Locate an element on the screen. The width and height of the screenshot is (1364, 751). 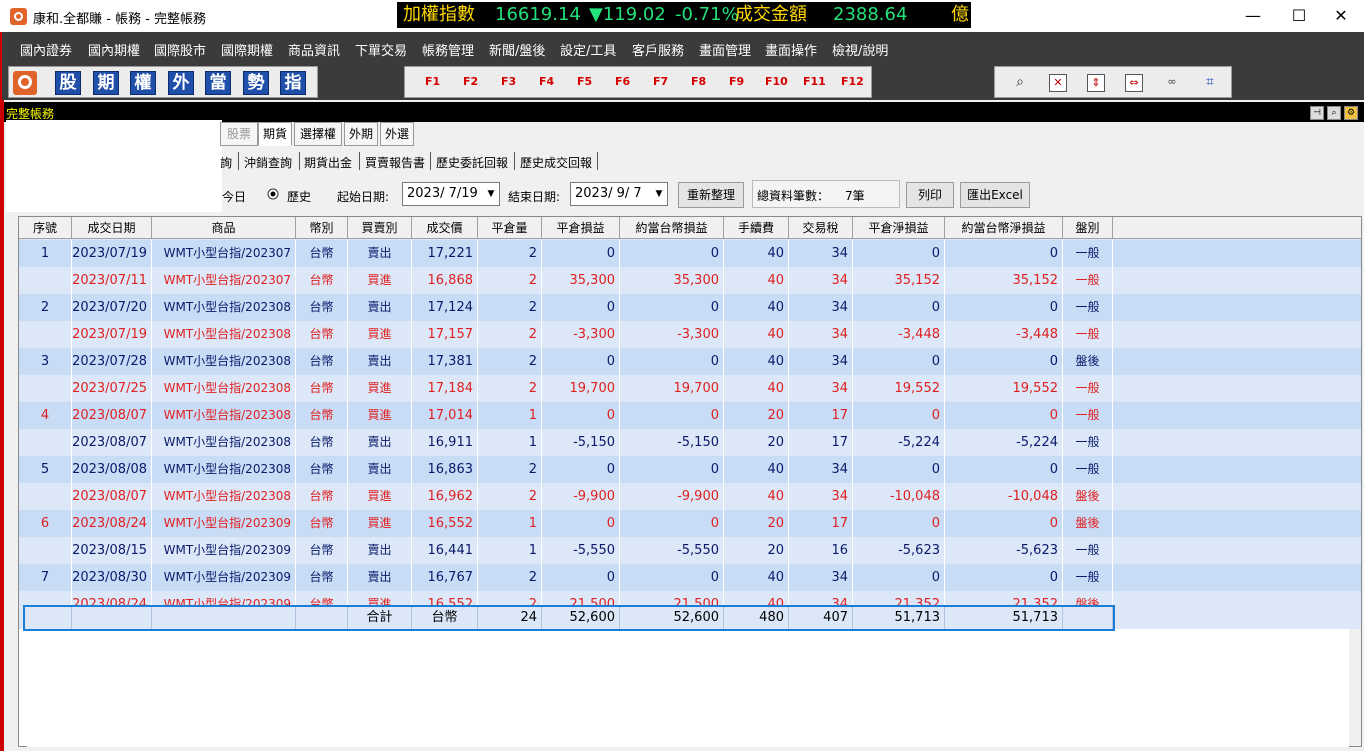
total-tax: 407 is located at coordinates (821, 618).